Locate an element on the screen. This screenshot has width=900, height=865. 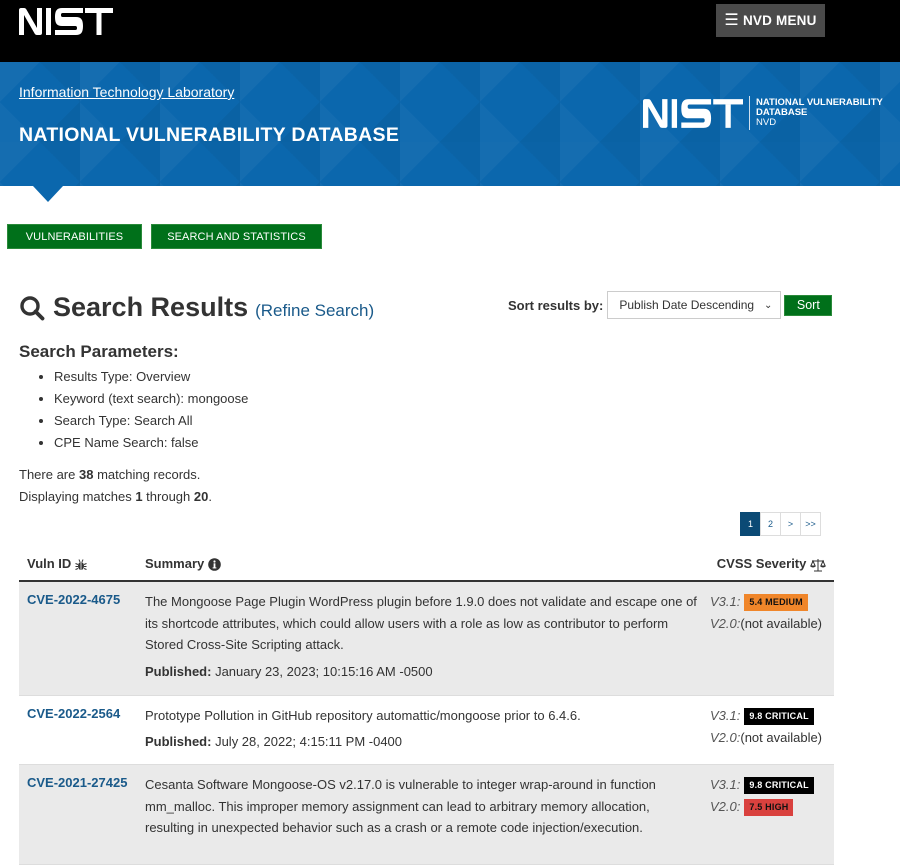
header-vuln-id-label: Vuln ID is located at coordinates (49, 563).